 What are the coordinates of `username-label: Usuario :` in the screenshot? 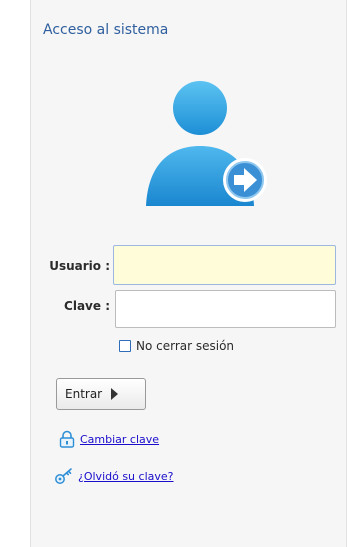 It's located at (79, 266).